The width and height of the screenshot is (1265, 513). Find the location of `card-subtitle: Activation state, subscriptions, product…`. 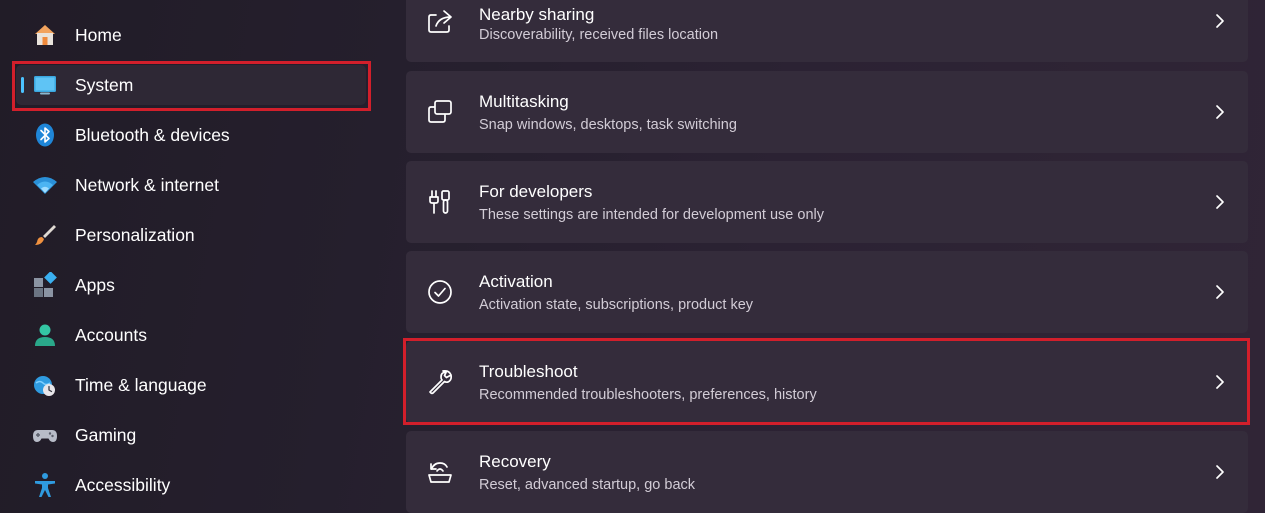

card-subtitle: Activation state, subscriptions, product… is located at coordinates (616, 305).